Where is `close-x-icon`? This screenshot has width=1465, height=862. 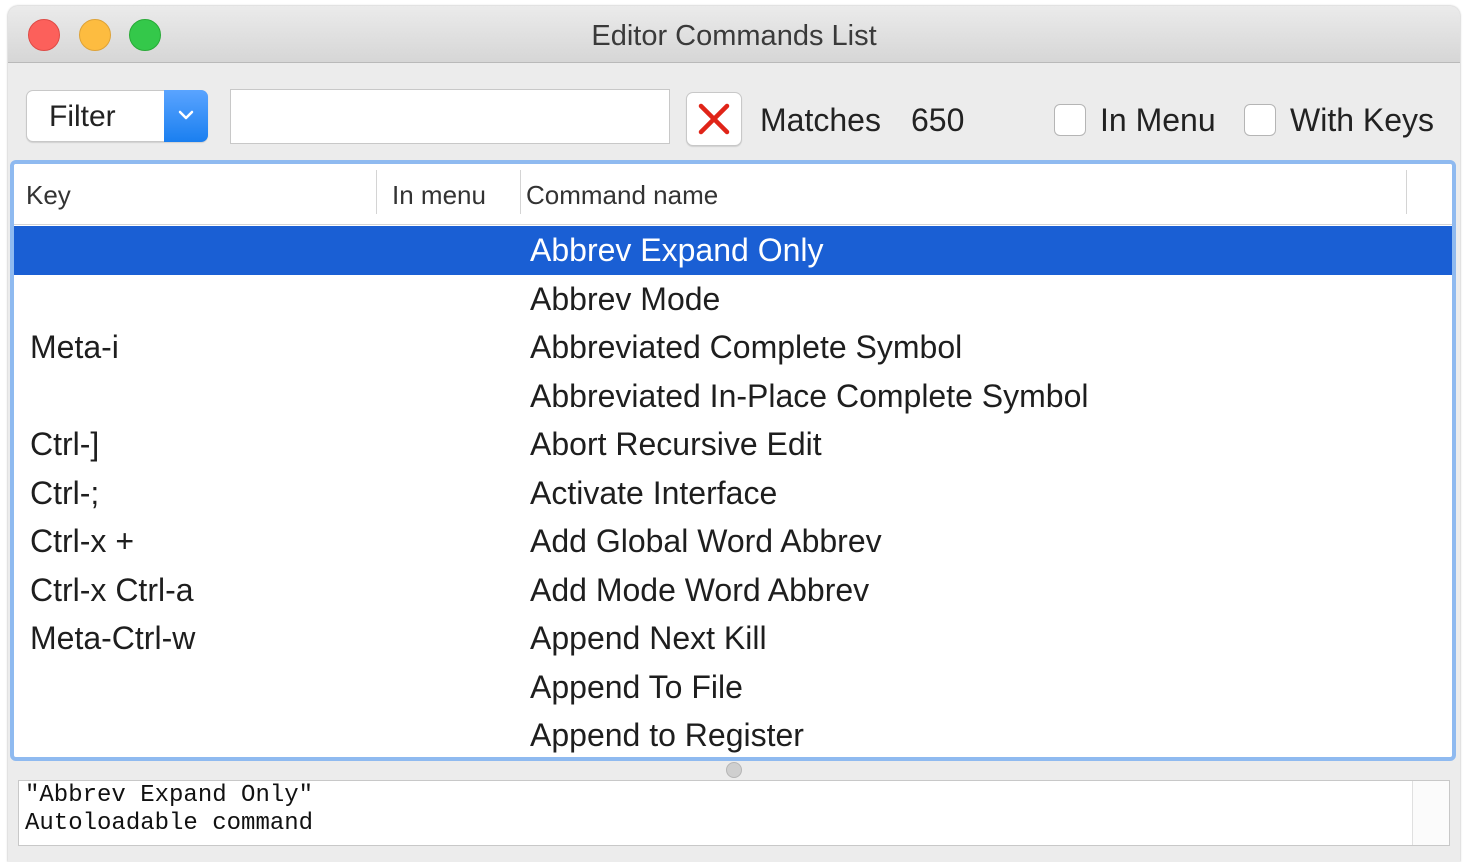 close-x-icon is located at coordinates (714, 119).